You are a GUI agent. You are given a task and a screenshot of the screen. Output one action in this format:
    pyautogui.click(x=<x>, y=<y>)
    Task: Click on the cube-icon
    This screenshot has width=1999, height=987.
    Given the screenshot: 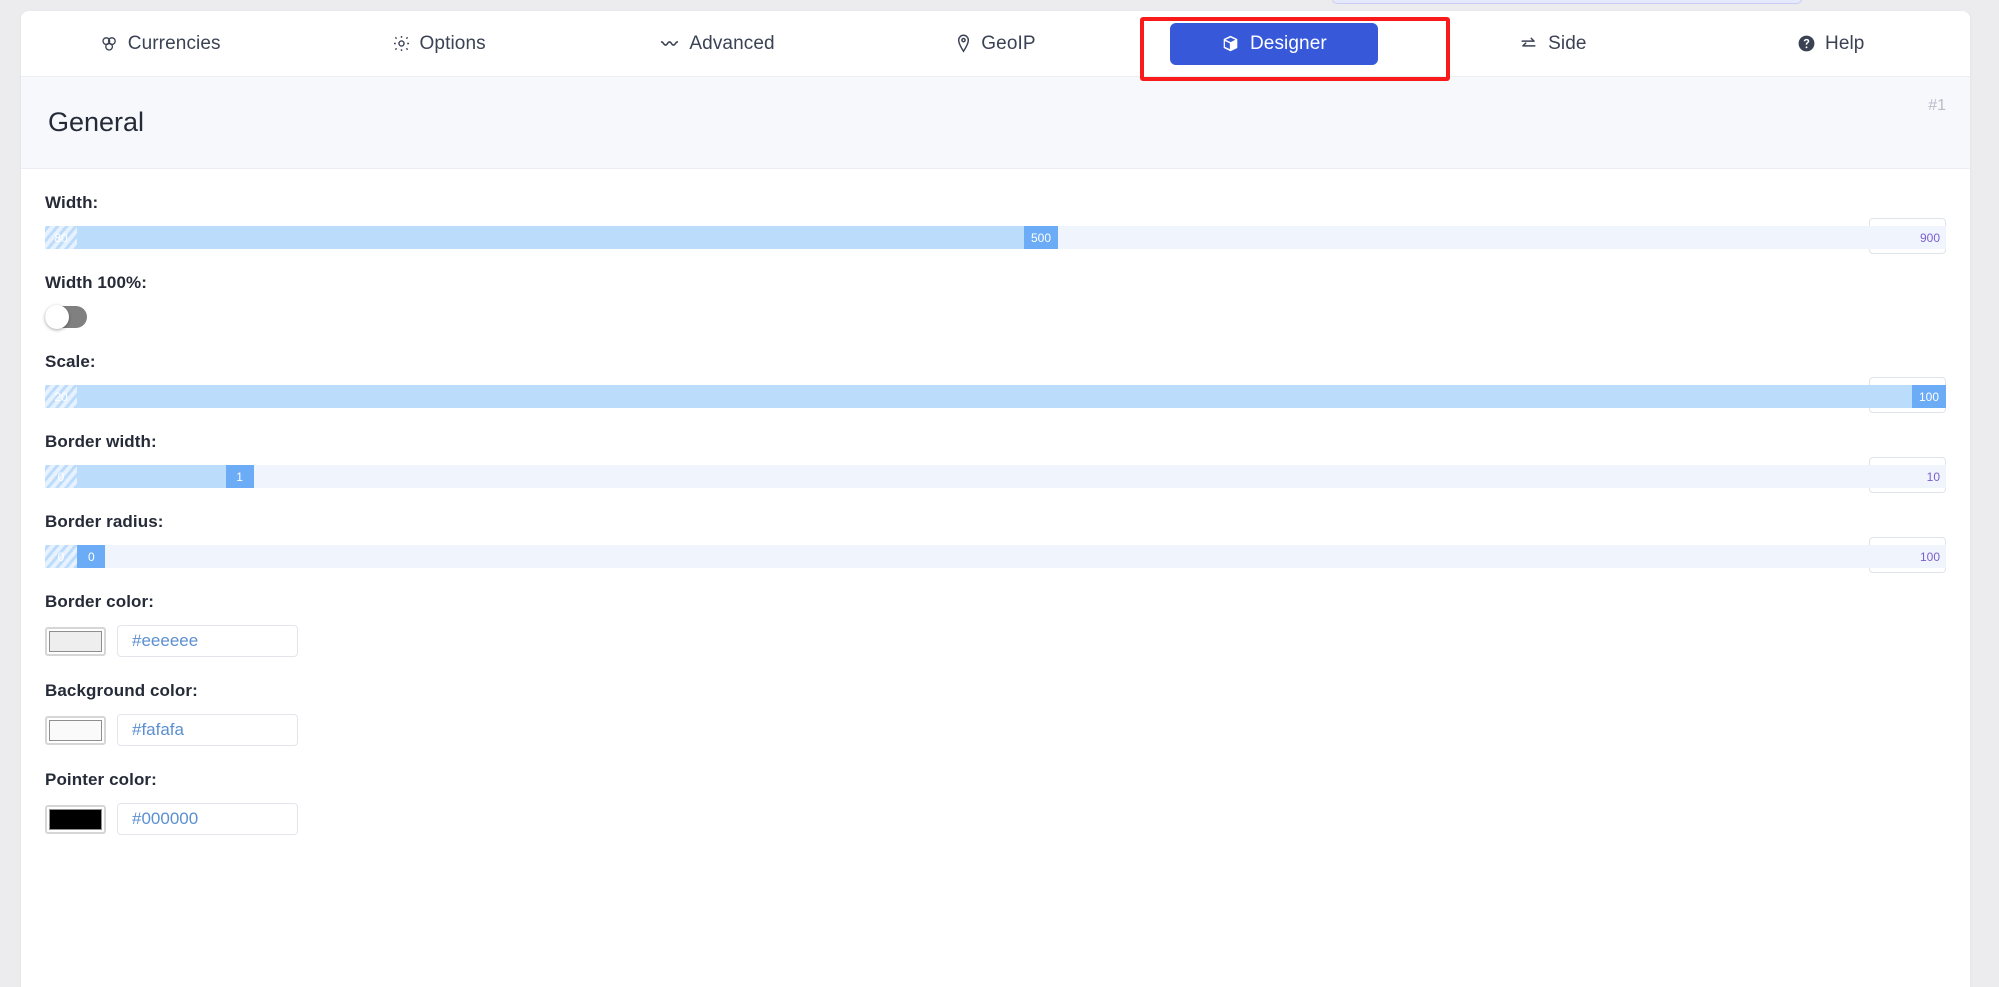 What is the action you would take?
    pyautogui.click(x=1230, y=43)
    